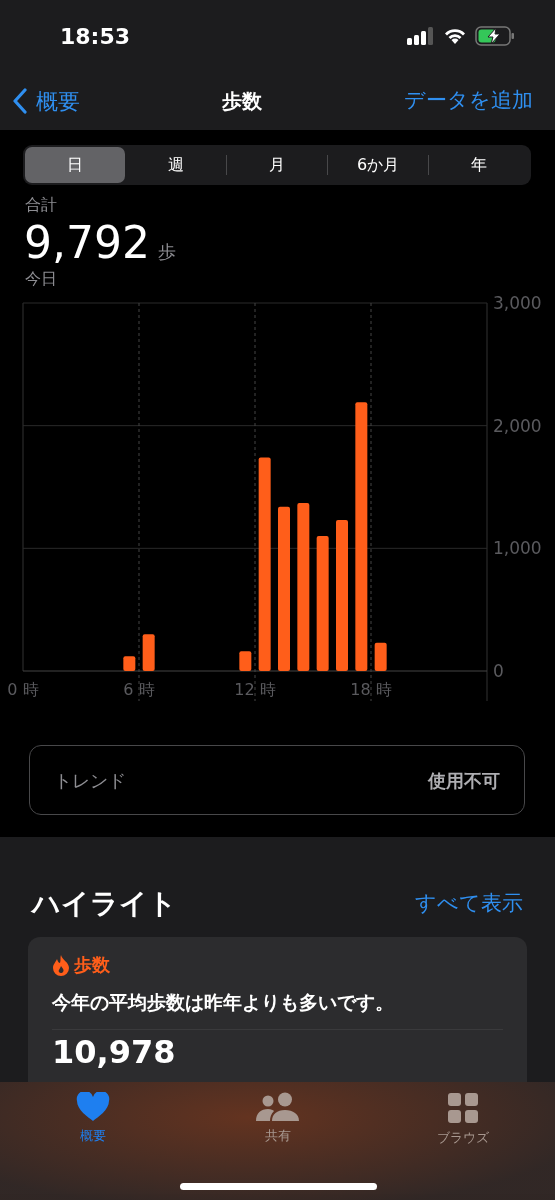 The width and height of the screenshot is (555, 1200). Describe the element at coordinates (223, 1002) in the screenshot. I see `highlight-text: 今年の平均歩数は昨年よりも多いです。` at that location.